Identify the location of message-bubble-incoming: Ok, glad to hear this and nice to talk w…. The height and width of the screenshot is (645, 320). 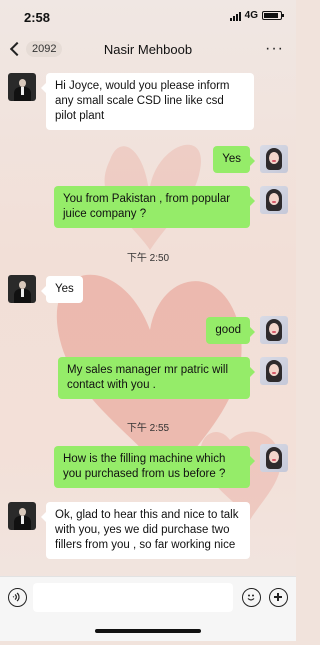
(145, 530).